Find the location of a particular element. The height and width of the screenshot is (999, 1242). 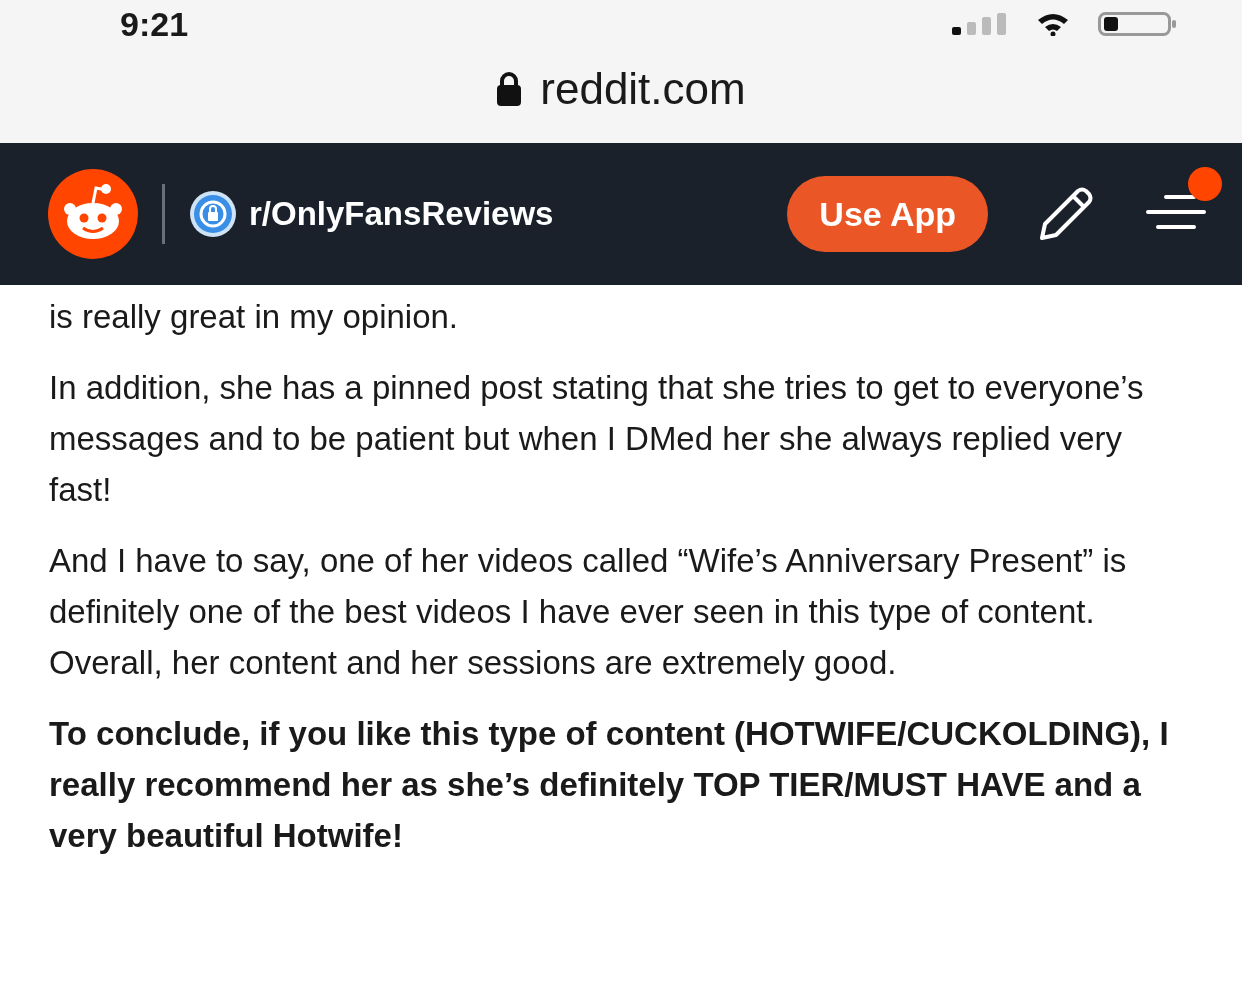

post-paragraph: is really great in my opinion. is located at coordinates (254, 317).